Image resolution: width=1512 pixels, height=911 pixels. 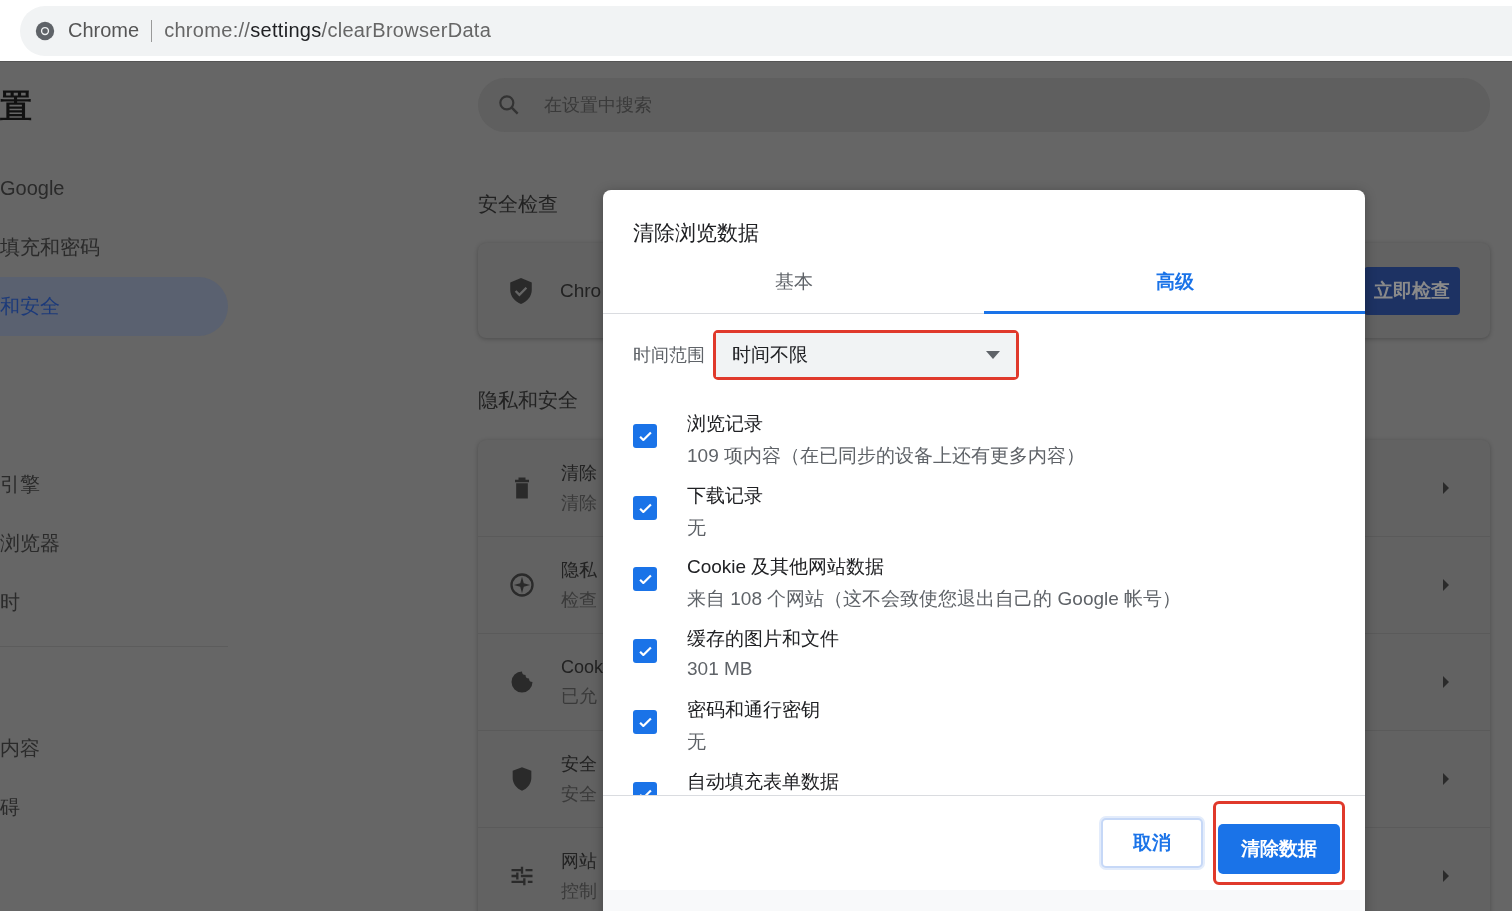 What do you see at coordinates (934, 599) in the screenshot?
I see `item-detail: 来自 108 个网站（这不会致使您退出自己的 Google 帐号）` at bounding box center [934, 599].